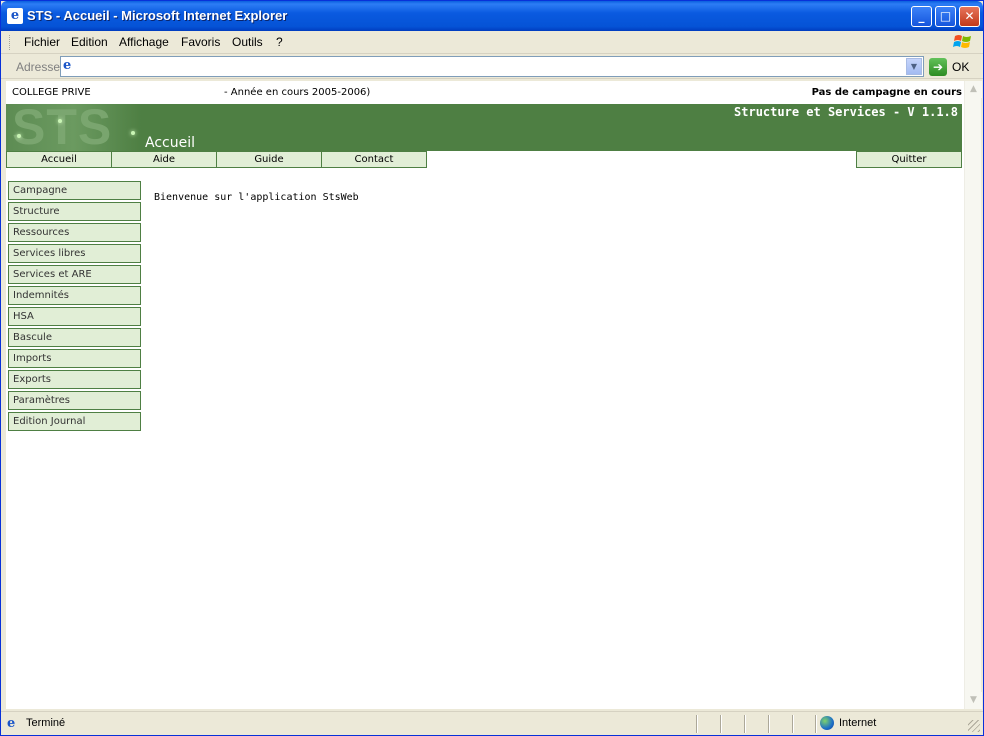 The width and height of the screenshot is (984, 736). What do you see at coordinates (46, 723) in the screenshot?
I see `status-text: Terminé` at bounding box center [46, 723].